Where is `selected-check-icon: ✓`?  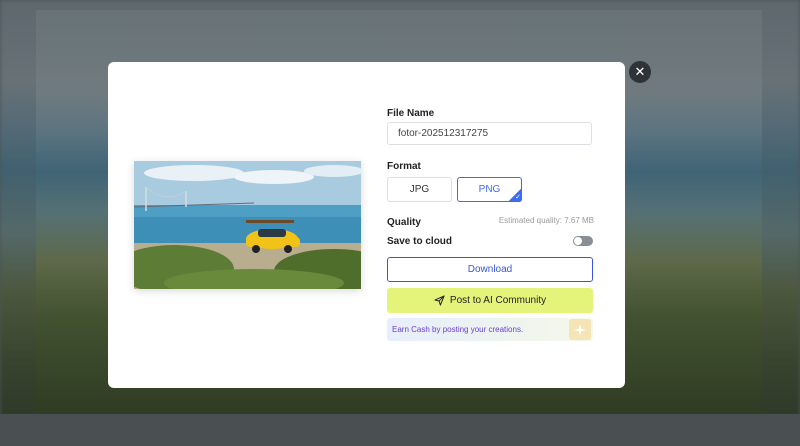
selected-check-icon: ✓ is located at coordinates (515, 195).